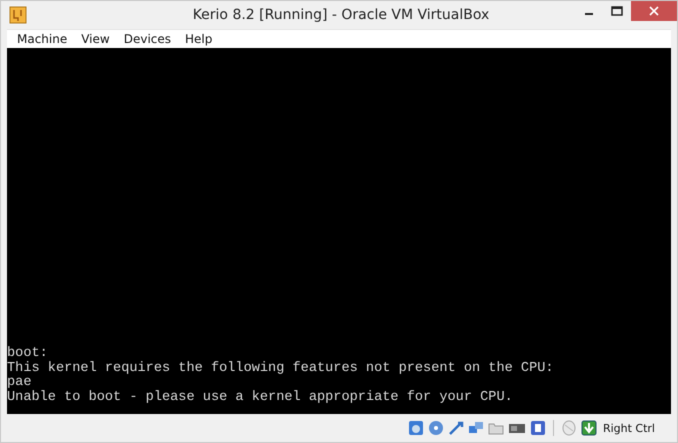 The width and height of the screenshot is (678, 443). I want to click on close-button, so click(654, 11).